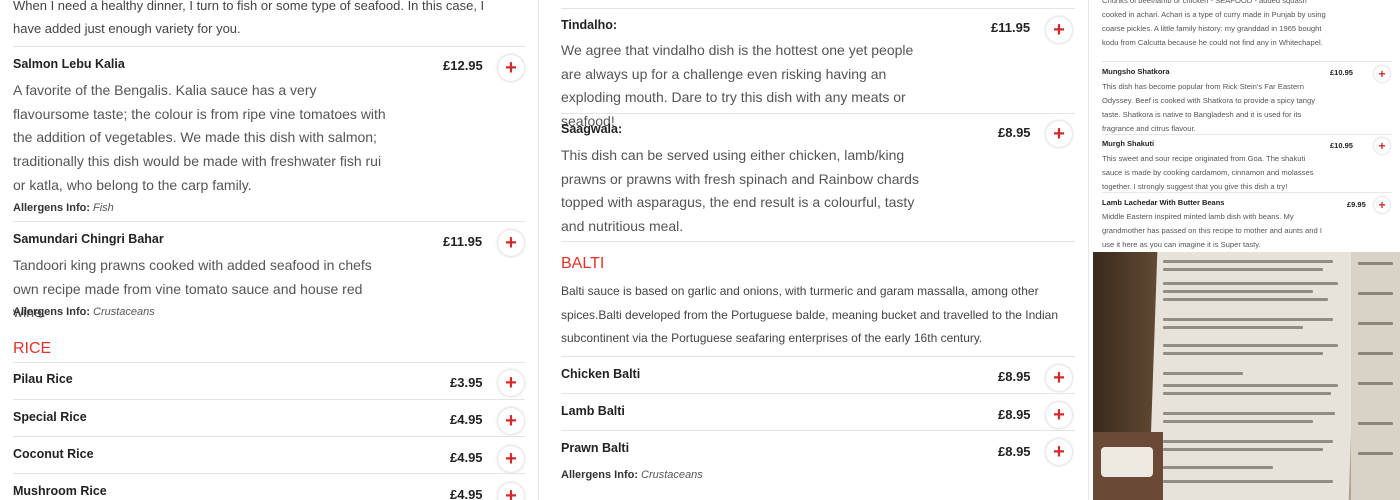  What do you see at coordinates (69, 64) in the screenshot?
I see `item-name: Salmon Lebu Kalia` at bounding box center [69, 64].